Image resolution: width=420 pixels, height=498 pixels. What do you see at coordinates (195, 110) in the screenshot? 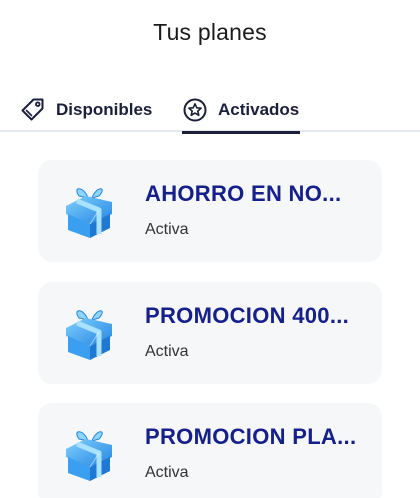
I see `star-circle-icon` at bounding box center [195, 110].